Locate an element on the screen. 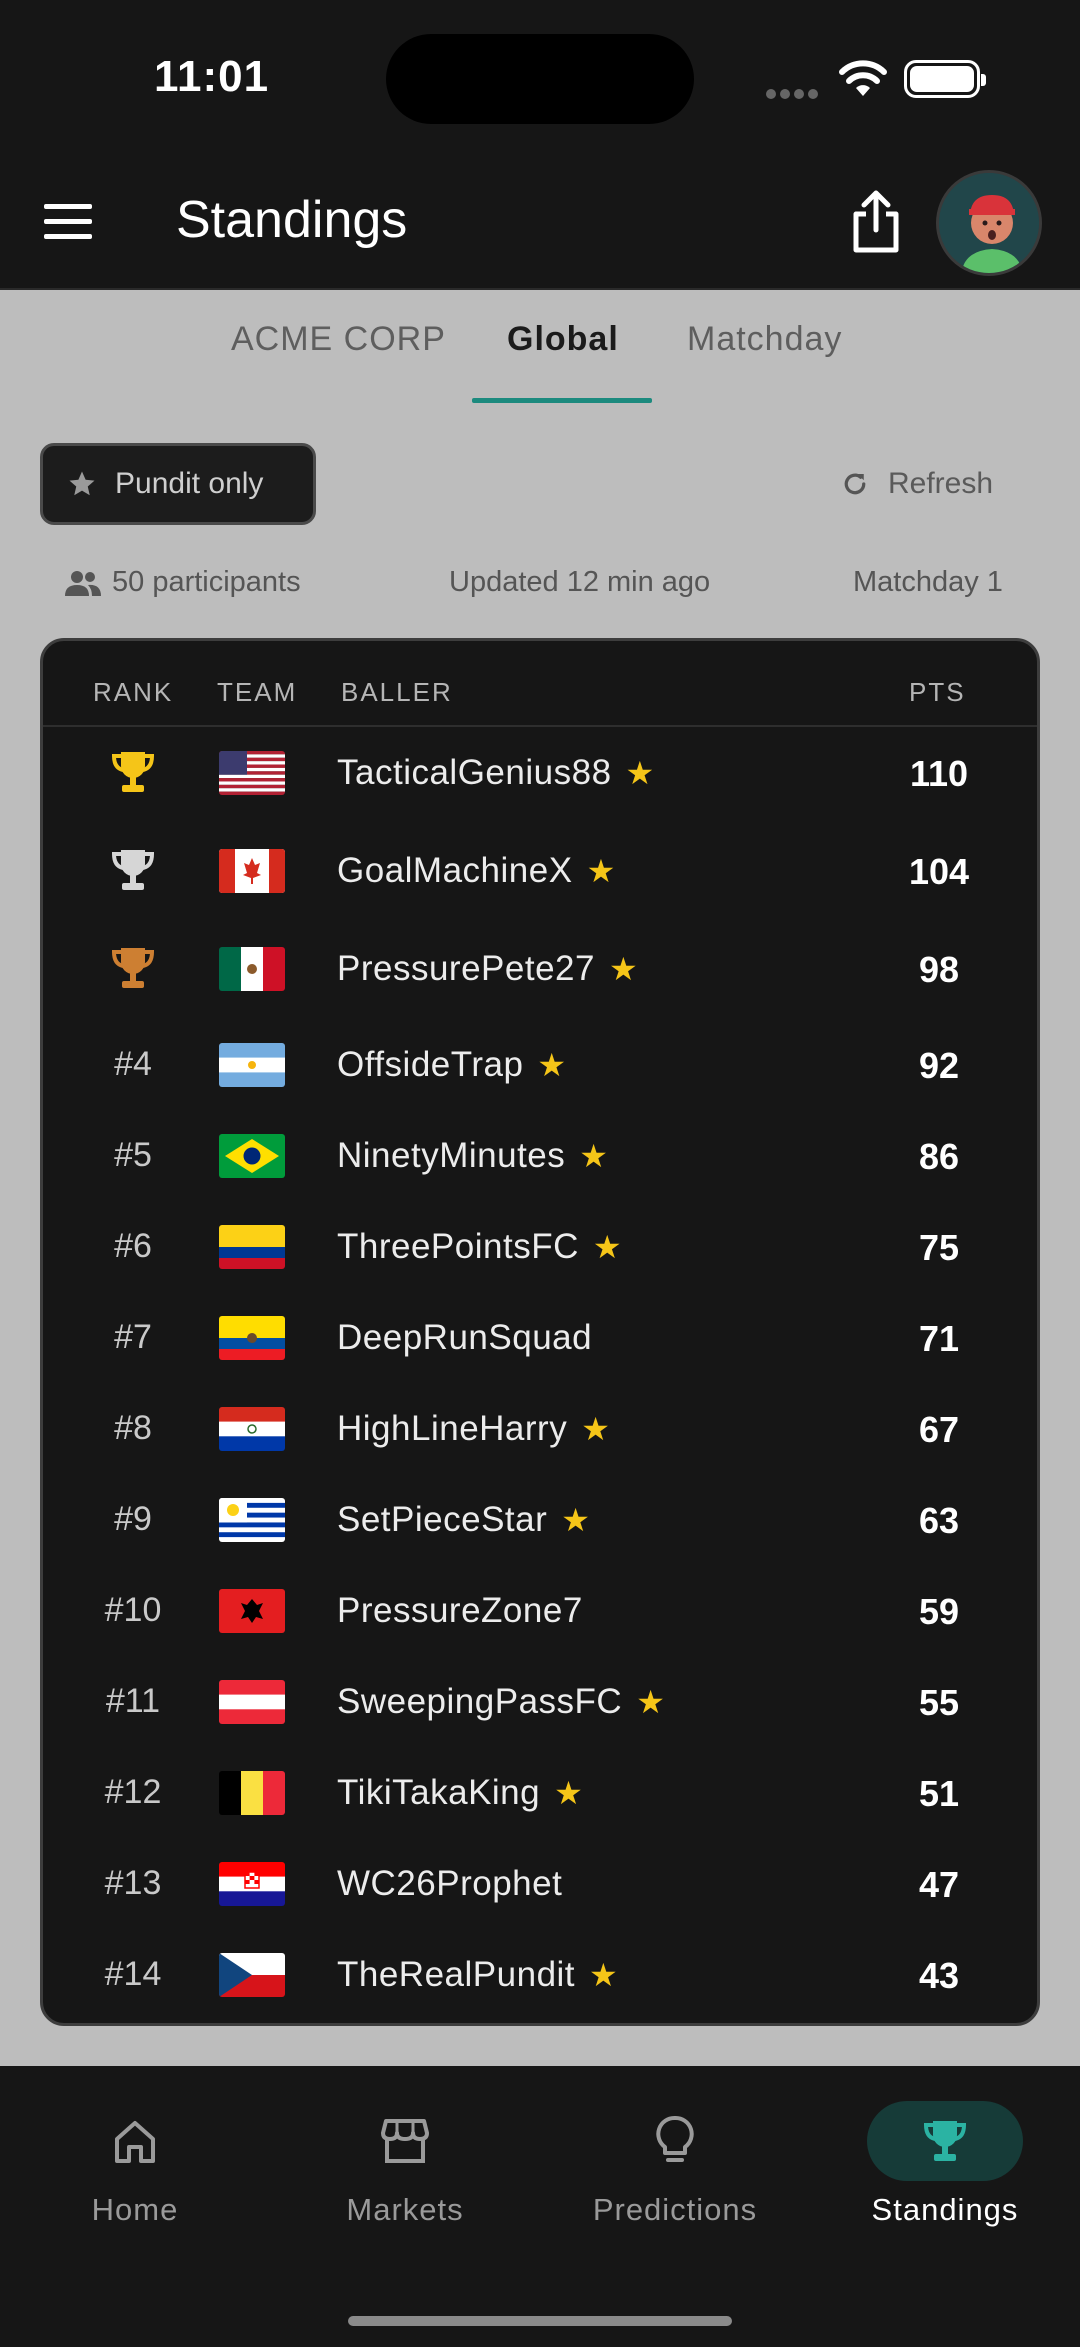  menu-button is located at coordinates (68, 224).